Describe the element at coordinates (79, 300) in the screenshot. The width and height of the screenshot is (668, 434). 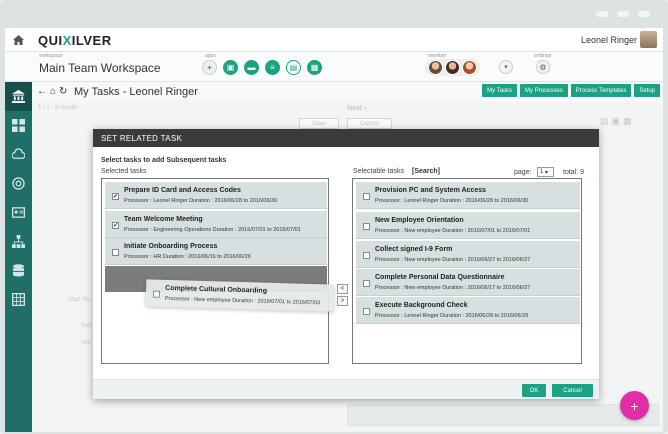
I see `start-label: Start Re` at that location.